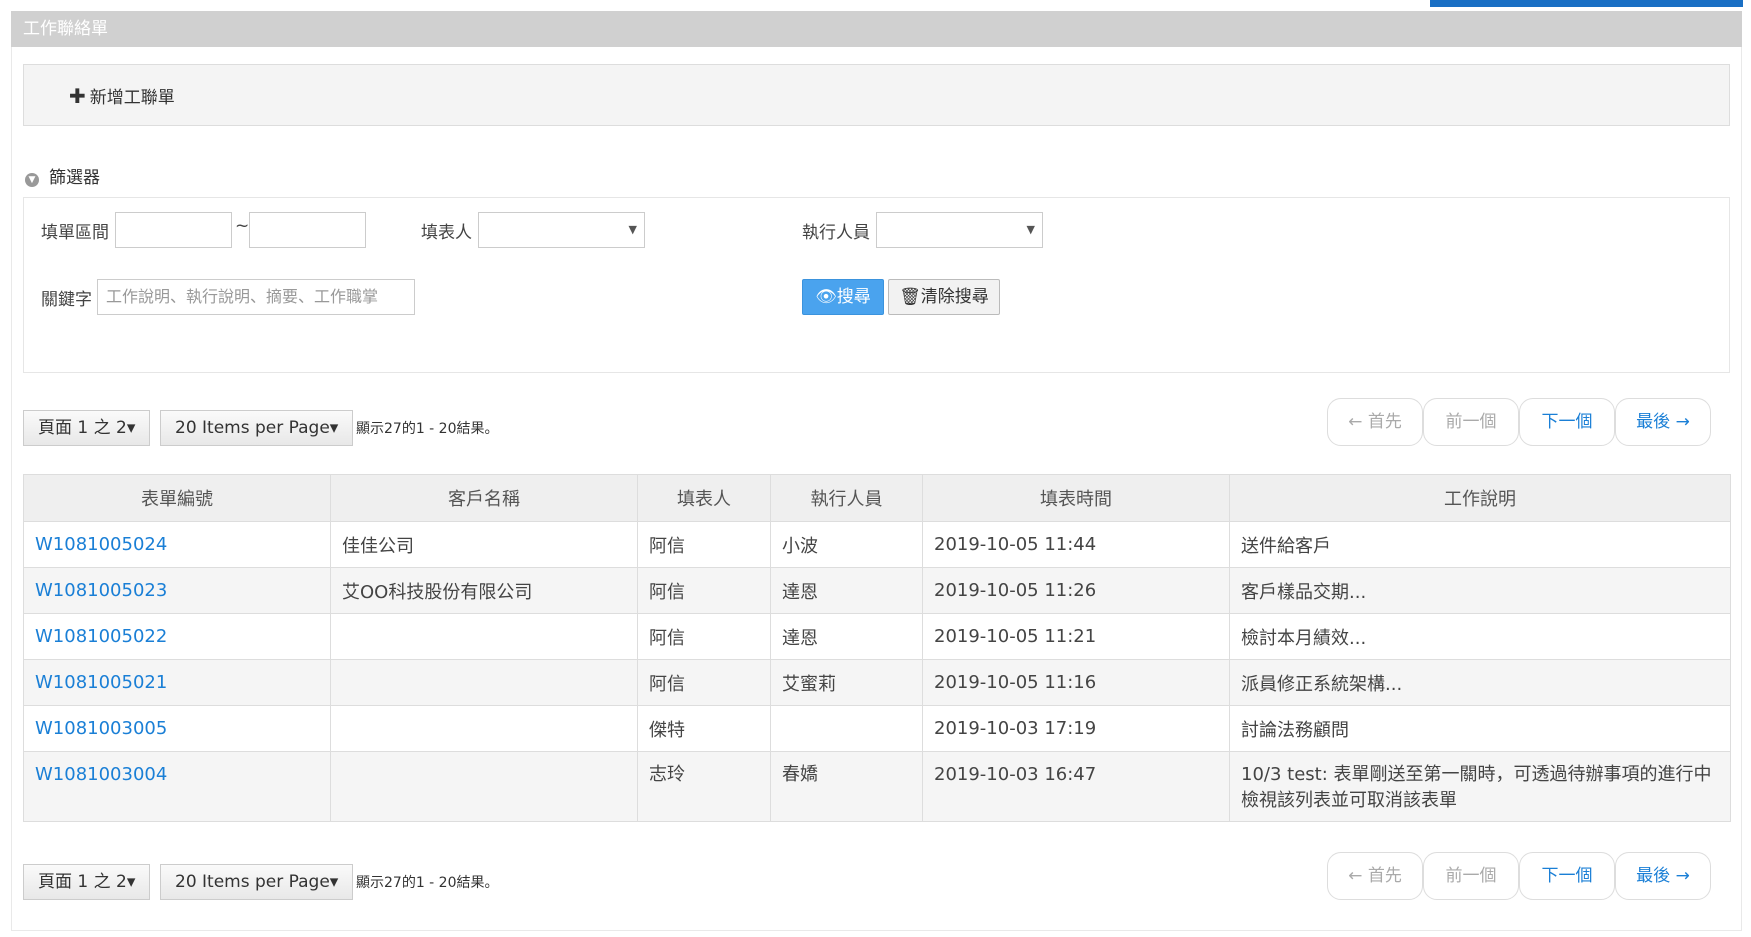 This screenshot has width=1751, height=937. Describe the element at coordinates (1480, 728) in the screenshot. I see `description-cell: 討論法務顧問` at that location.